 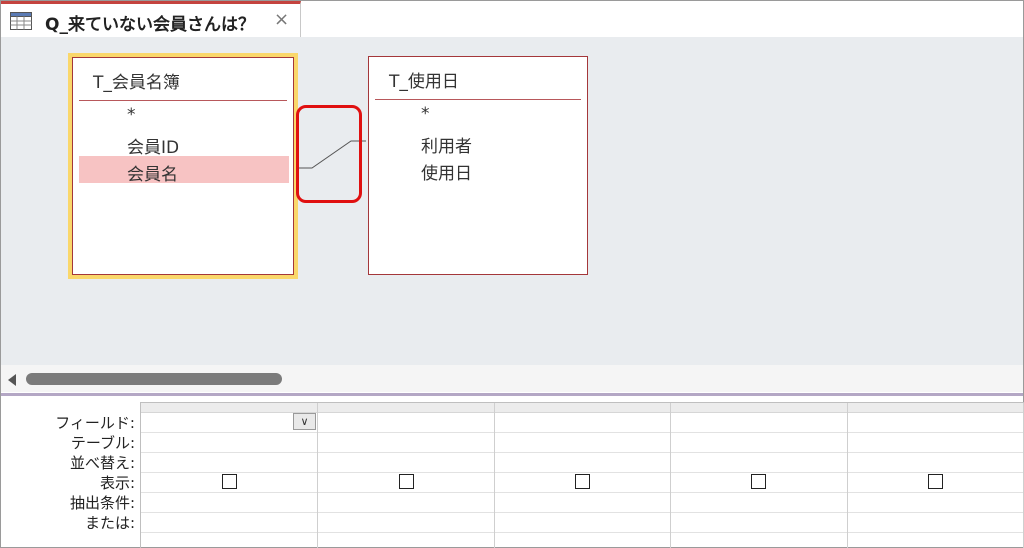 I want to click on table-box-members: T_会員名簿 * 会員ID 会員名, so click(x=183, y=166).